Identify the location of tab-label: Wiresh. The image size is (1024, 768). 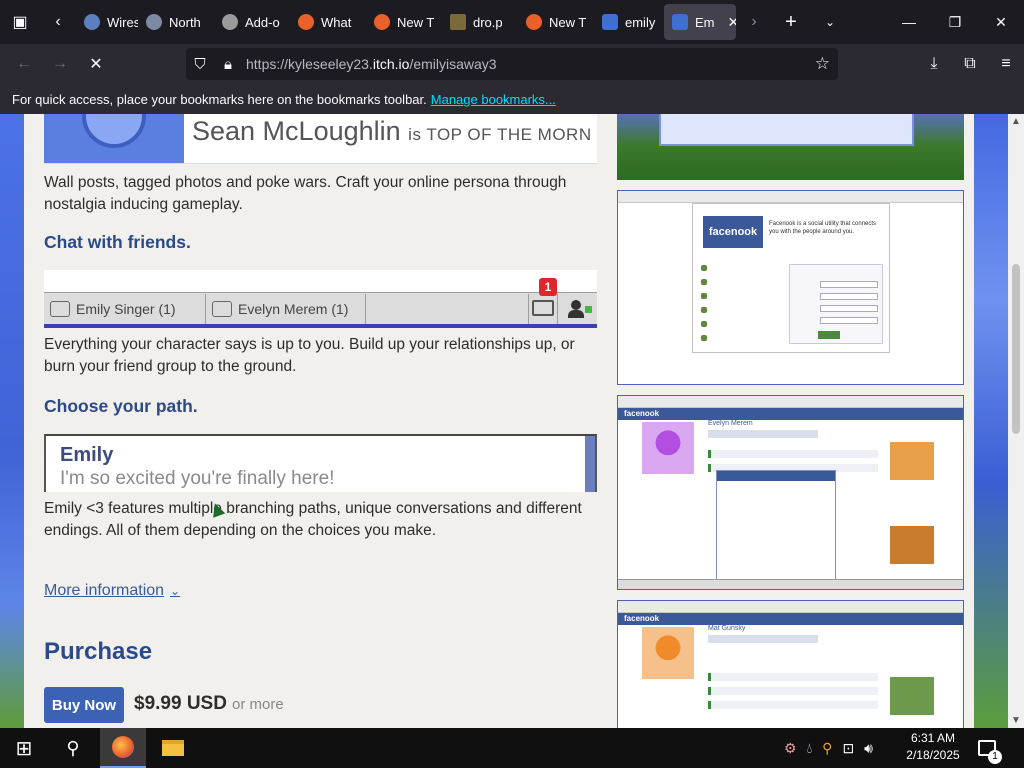
(122, 22).